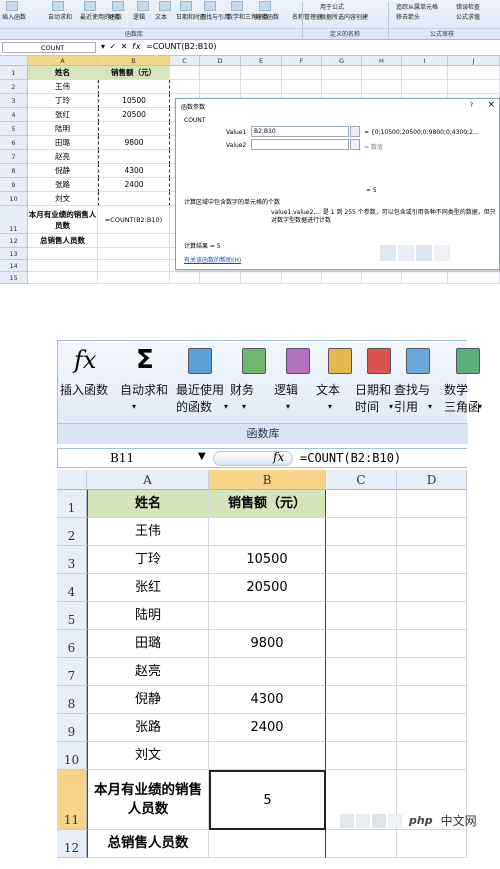 This screenshot has width=500, height=869. I want to click on error-check-button: 错误检查, so click(468, 6).